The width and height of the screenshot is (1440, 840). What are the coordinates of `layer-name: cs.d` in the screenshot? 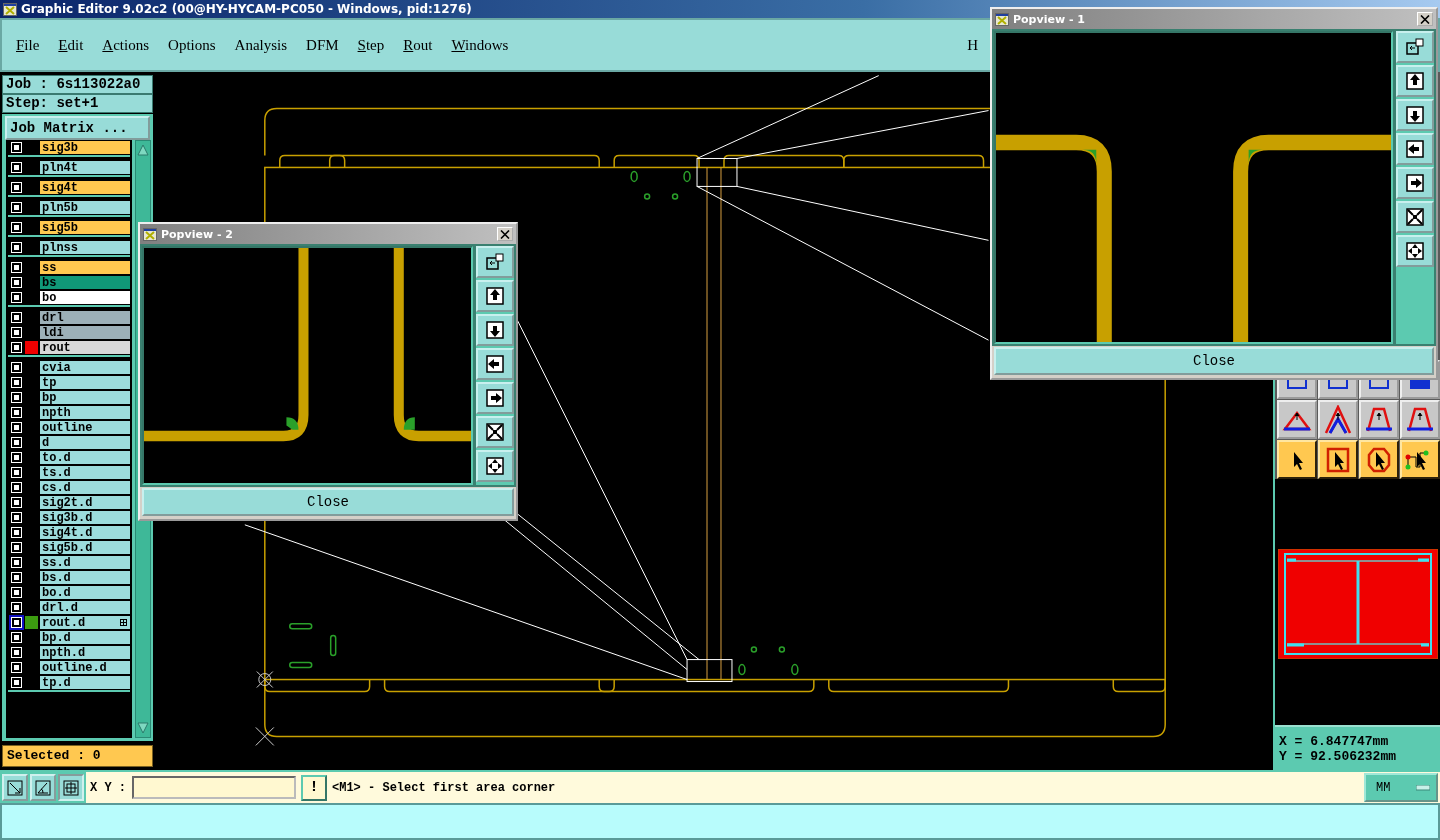 It's located at (85, 487).